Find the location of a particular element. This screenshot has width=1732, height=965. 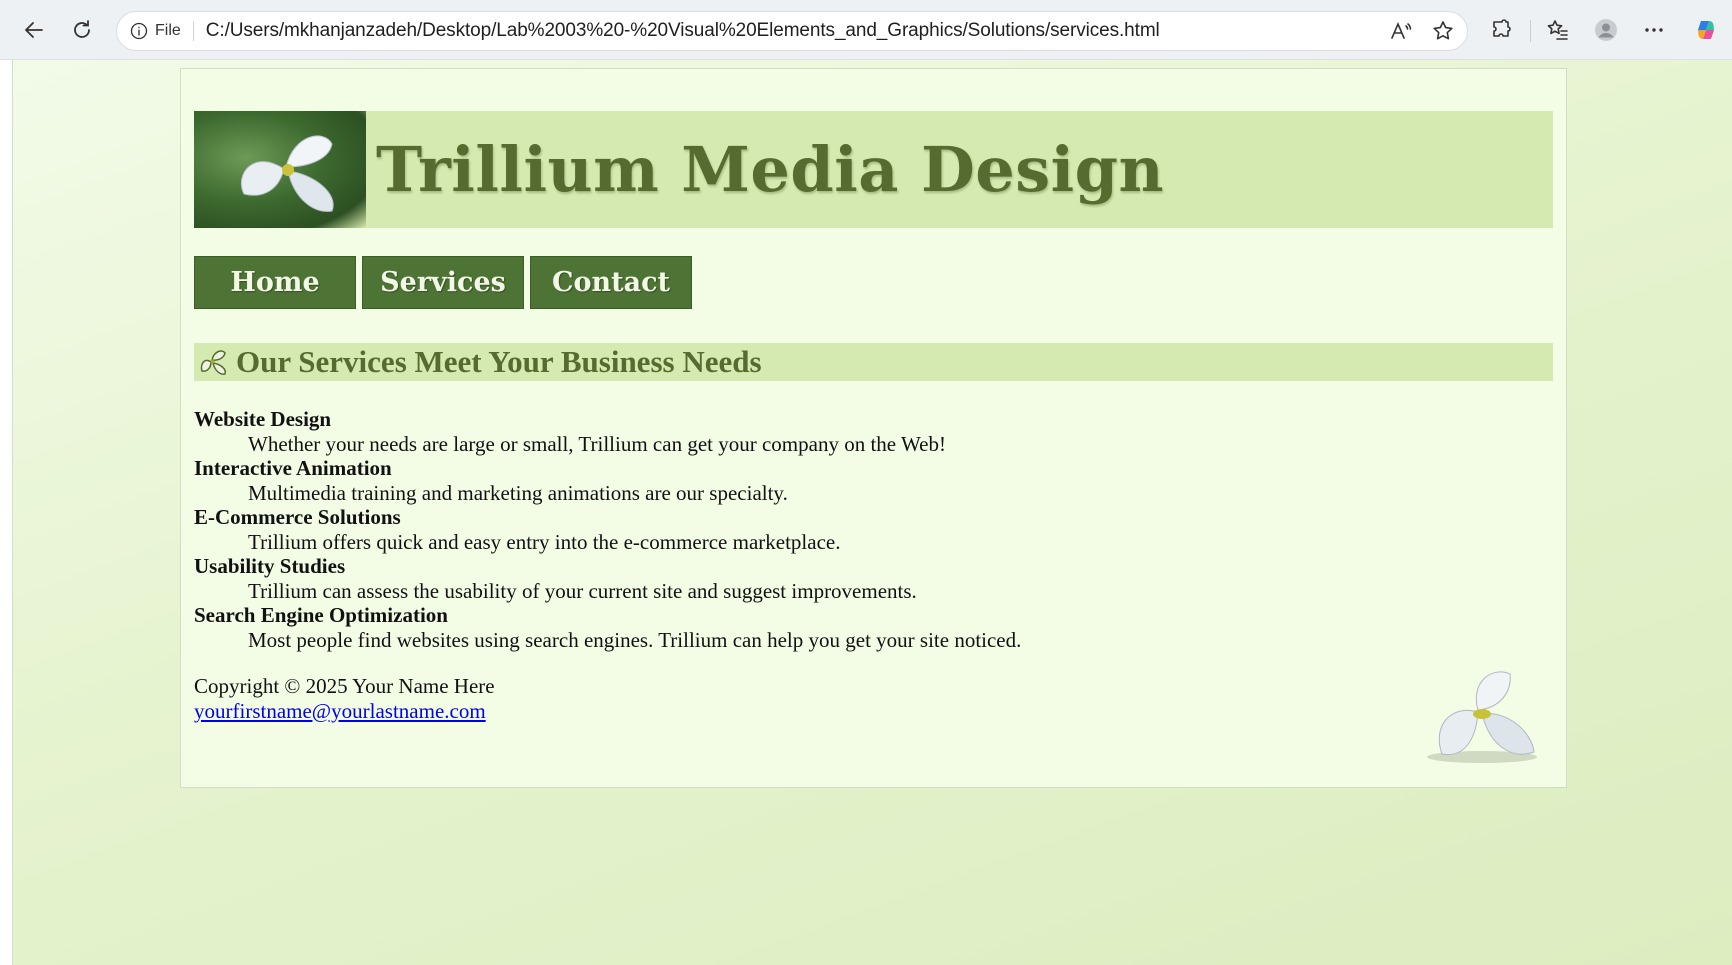

refresh-button is located at coordinates (82, 30).